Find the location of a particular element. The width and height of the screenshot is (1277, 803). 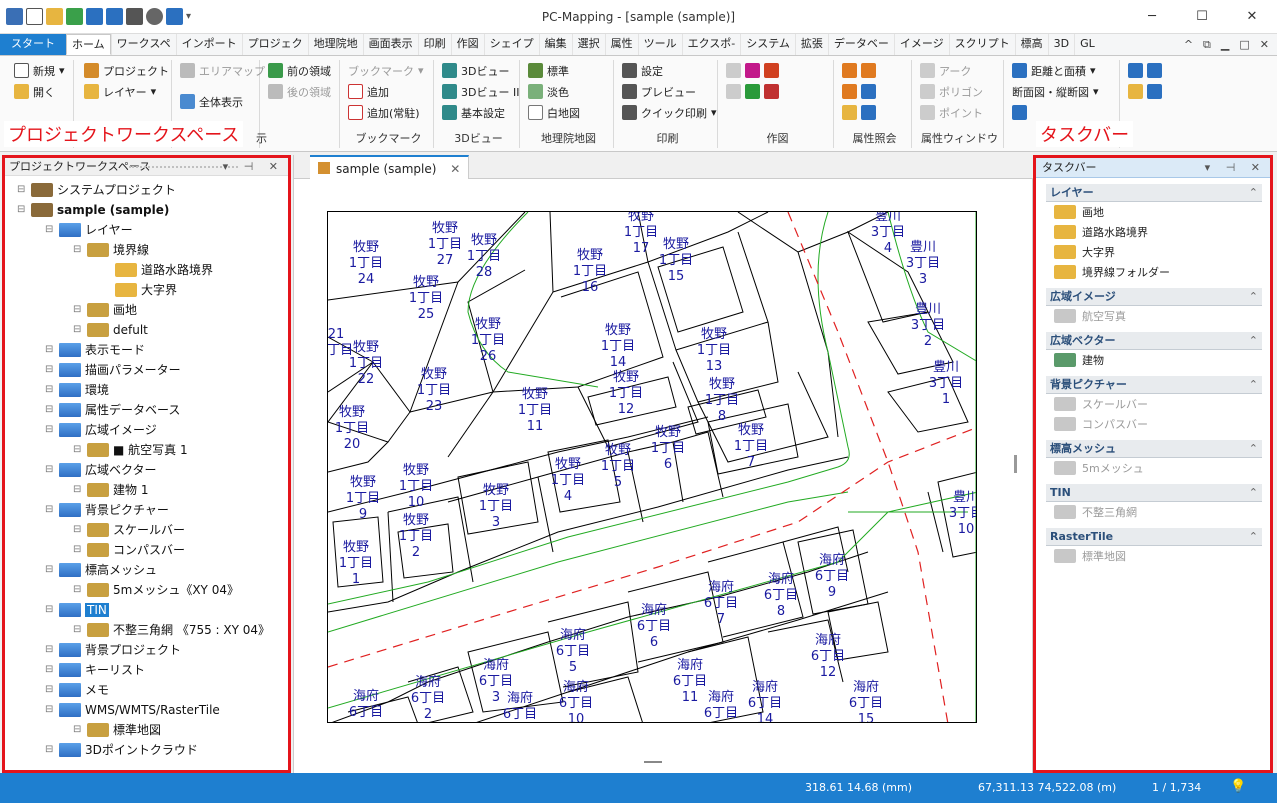

tab-15: システム is located at coordinates (767, 44).